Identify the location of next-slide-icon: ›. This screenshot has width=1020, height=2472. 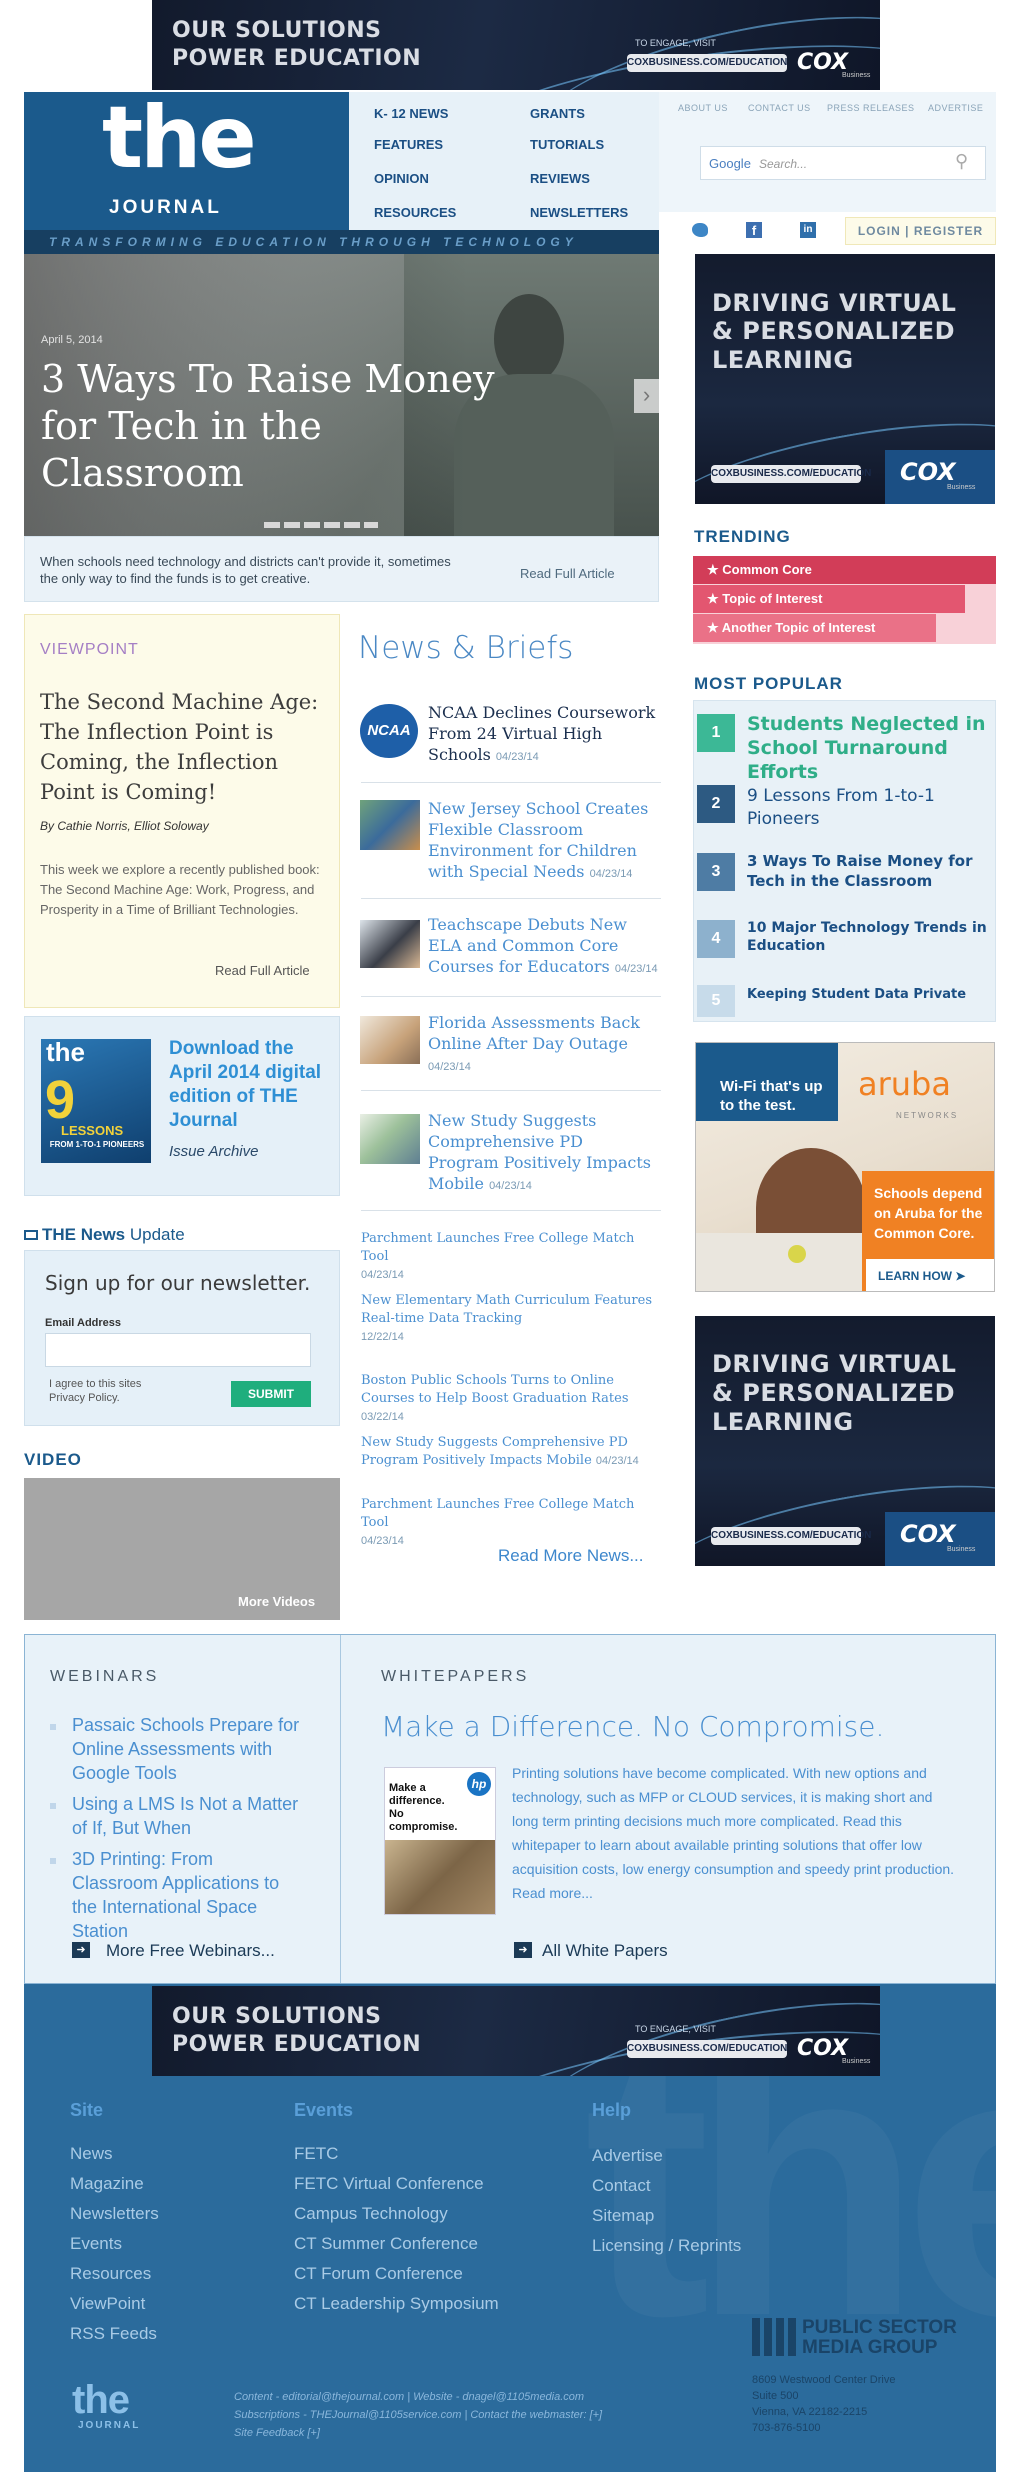
(646, 396).